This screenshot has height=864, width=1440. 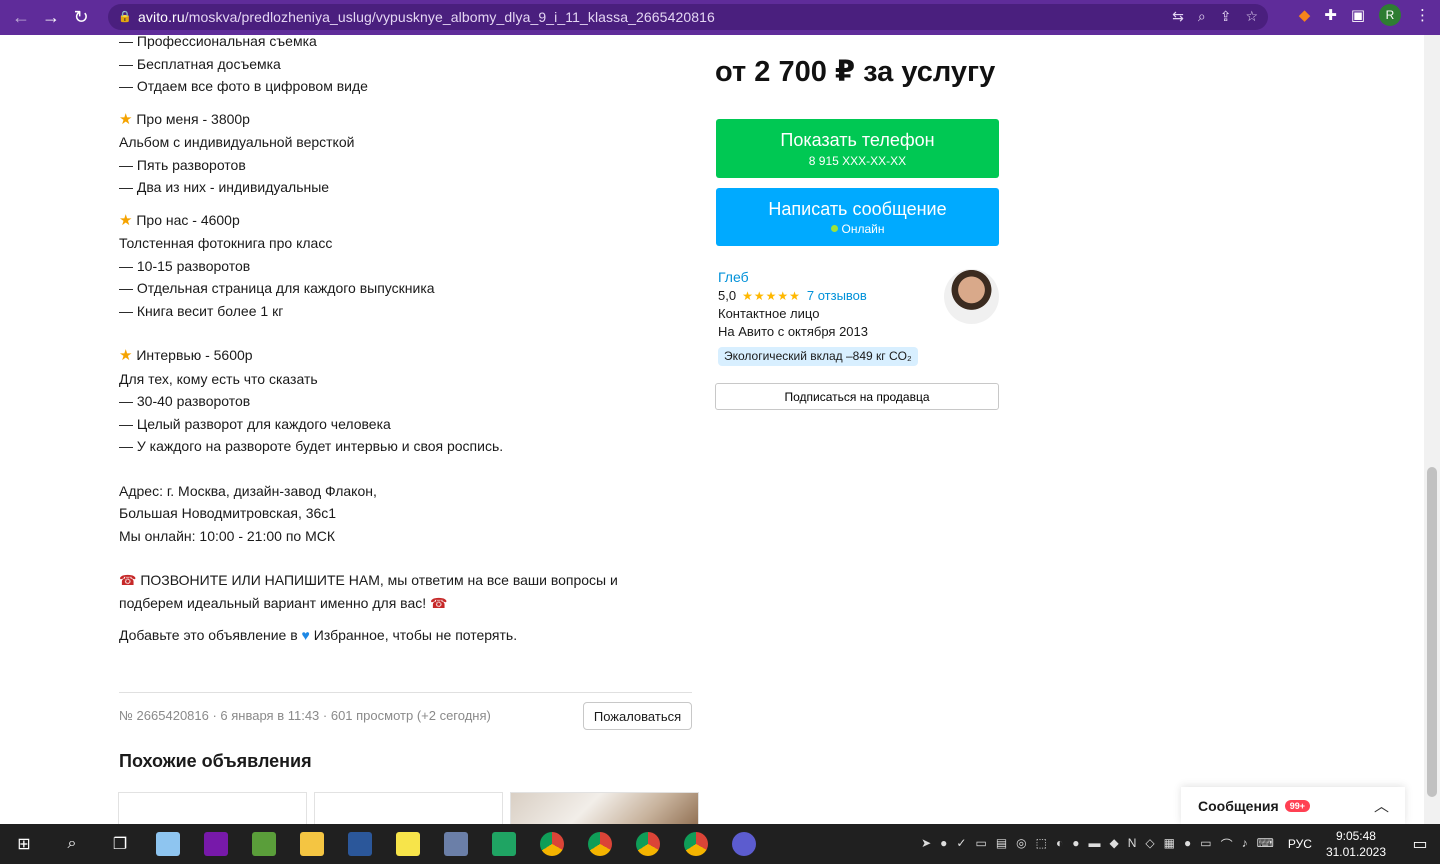 I want to click on reviews-link: 7 отзывов, so click(x=837, y=295).